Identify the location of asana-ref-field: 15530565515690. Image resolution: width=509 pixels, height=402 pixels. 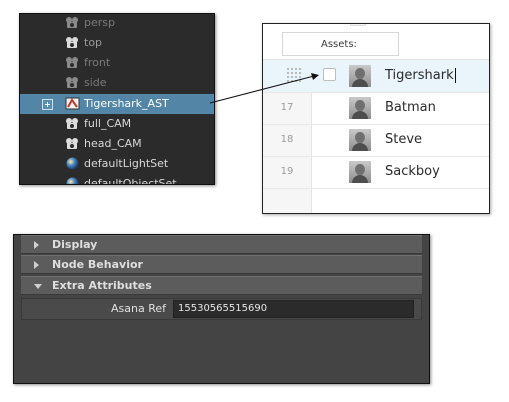
(293, 309).